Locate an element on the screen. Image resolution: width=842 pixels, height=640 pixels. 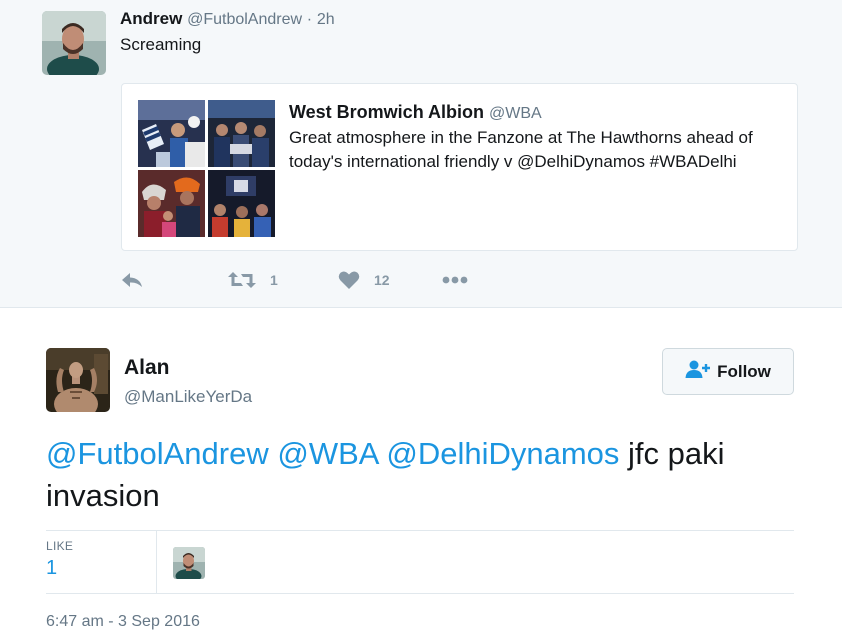
mention-link: @FutbolAndrew is located at coordinates (157, 453).